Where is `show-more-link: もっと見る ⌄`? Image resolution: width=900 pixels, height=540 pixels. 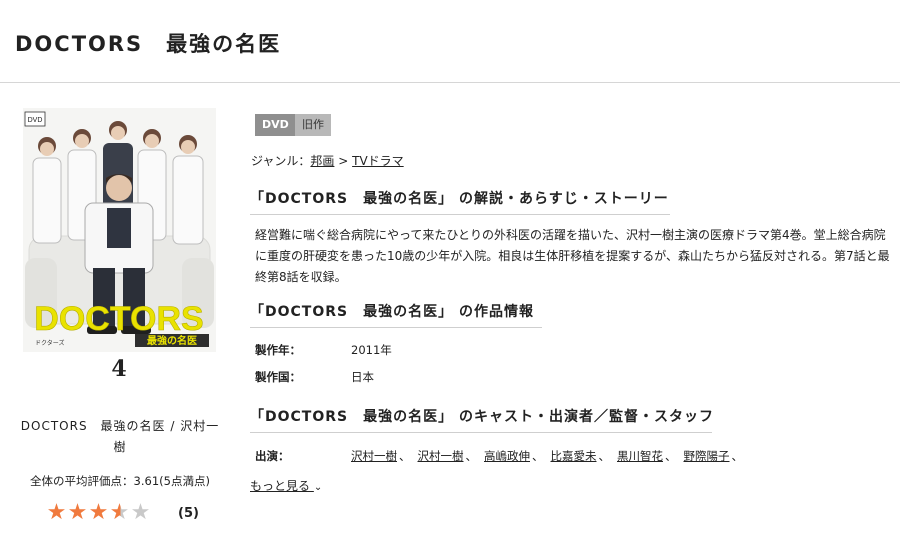
show-more-link: もっと見る ⌄ is located at coordinates (286, 485).